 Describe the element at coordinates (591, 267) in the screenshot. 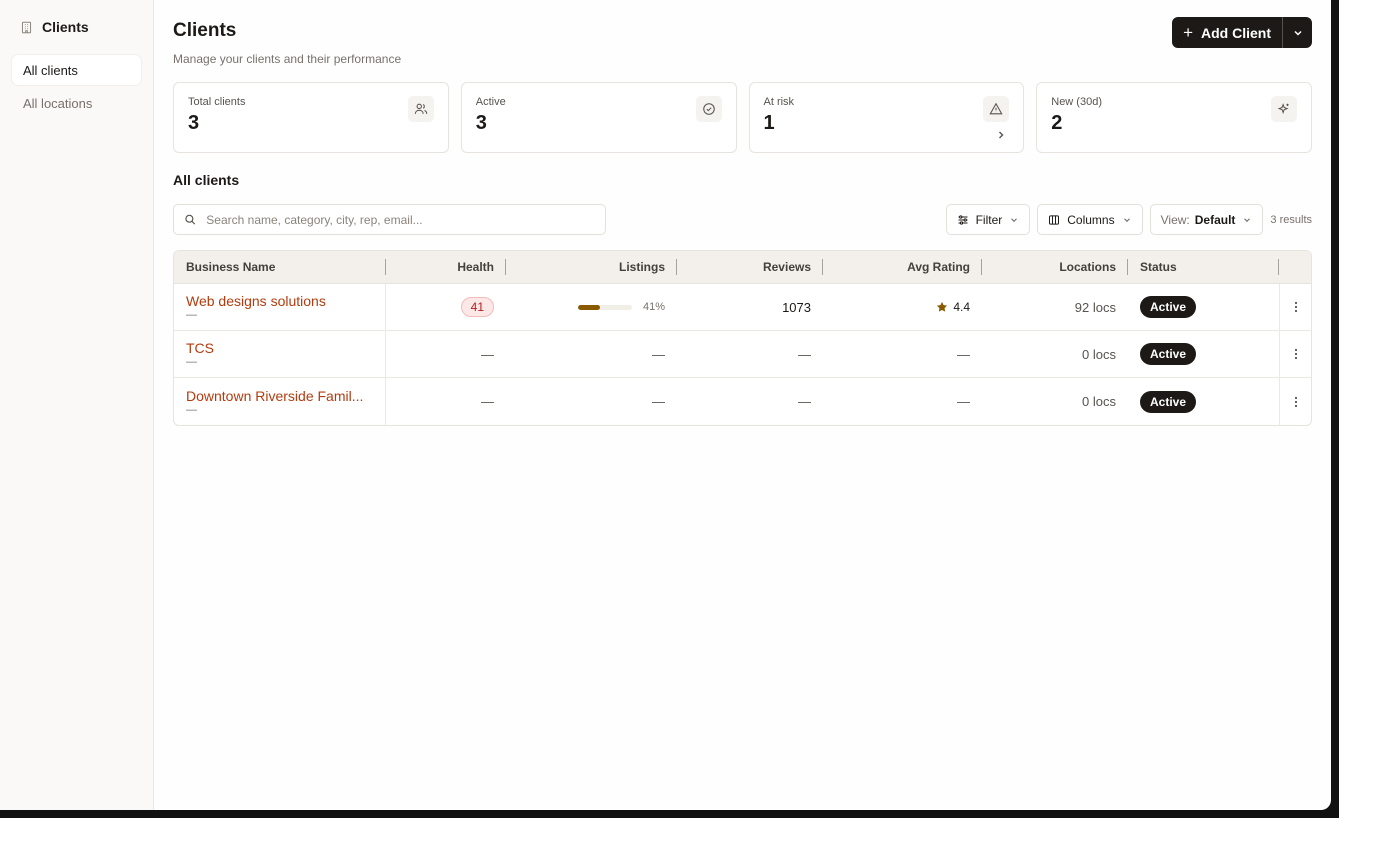

I see `column-header-listings: Listings` at that location.